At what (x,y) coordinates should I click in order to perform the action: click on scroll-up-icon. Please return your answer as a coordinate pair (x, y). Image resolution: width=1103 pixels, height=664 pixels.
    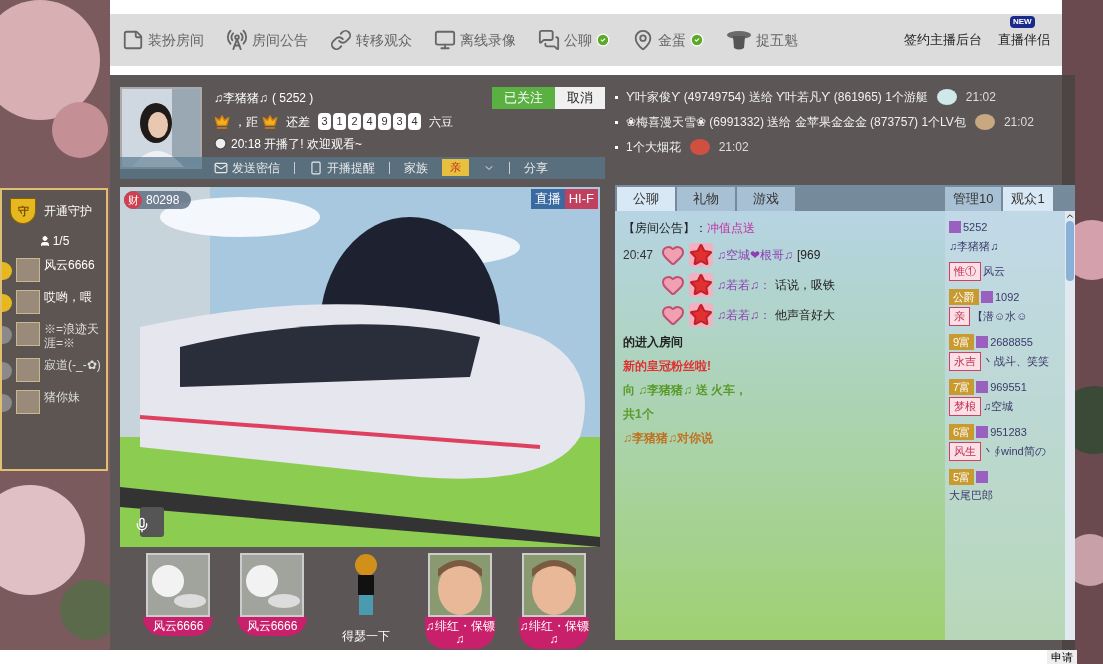
    Looking at the image, I should click on (1070, 216).